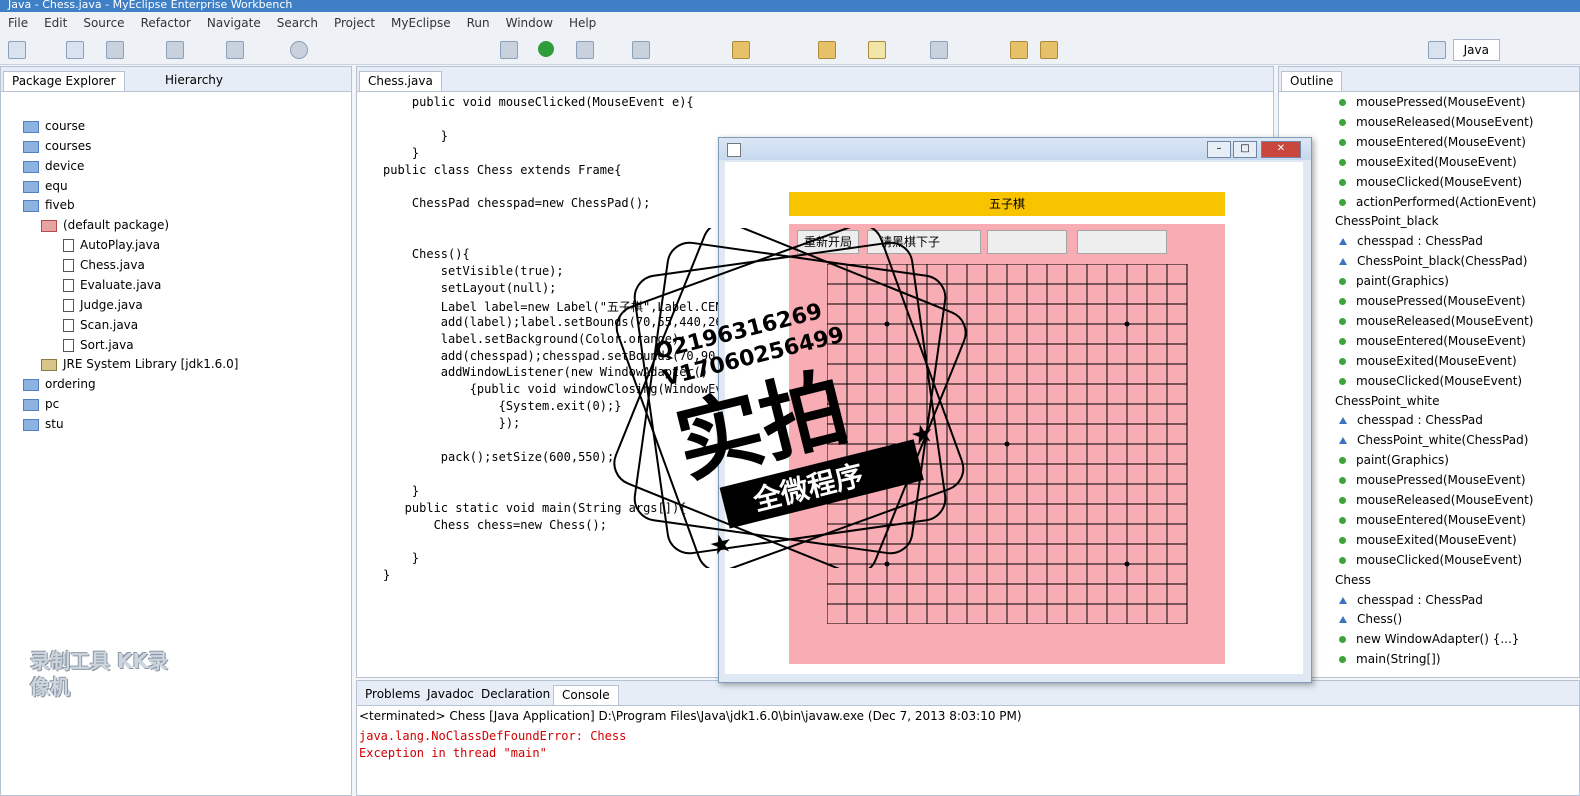  Describe the element at coordinates (57, 146) in the screenshot. I see `tree-item-courses: courses` at that location.